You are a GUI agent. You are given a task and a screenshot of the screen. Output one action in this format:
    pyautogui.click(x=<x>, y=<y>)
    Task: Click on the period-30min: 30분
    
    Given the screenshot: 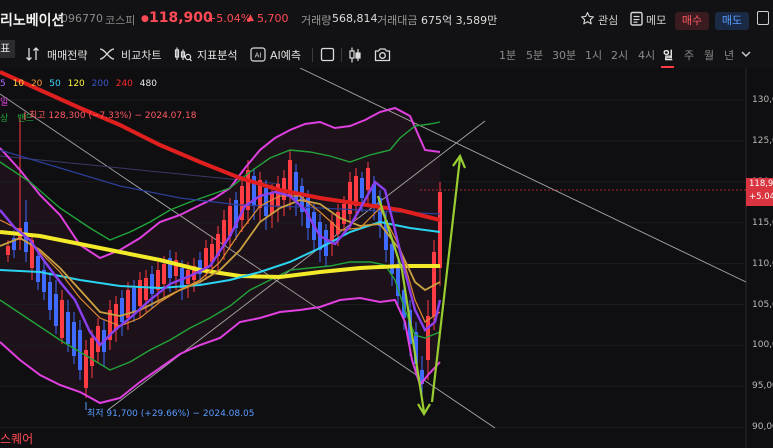 What is the action you would take?
    pyautogui.click(x=564, y=55)
    